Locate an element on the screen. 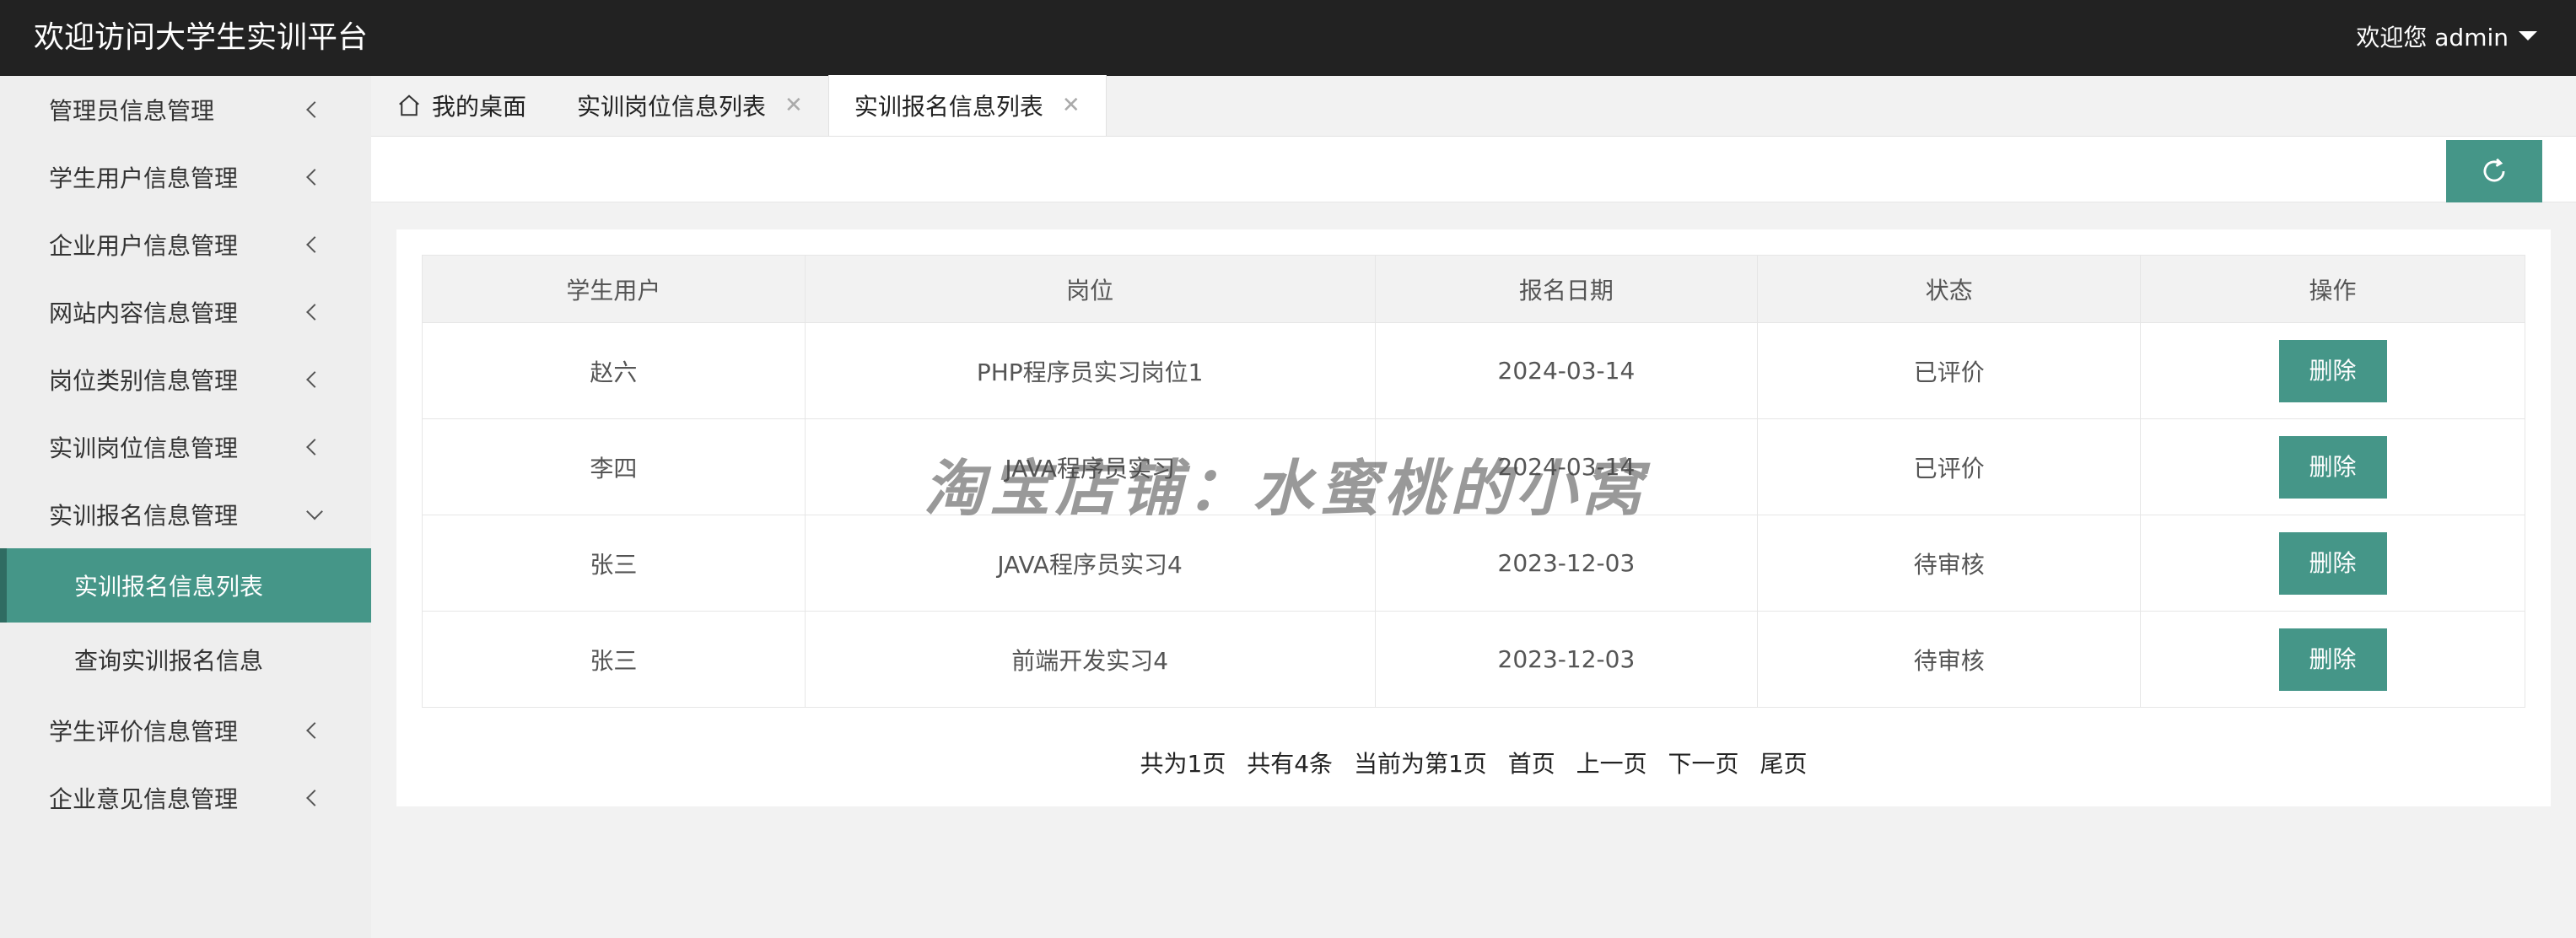  refresh-icon is located at coordinates (2494, 170).